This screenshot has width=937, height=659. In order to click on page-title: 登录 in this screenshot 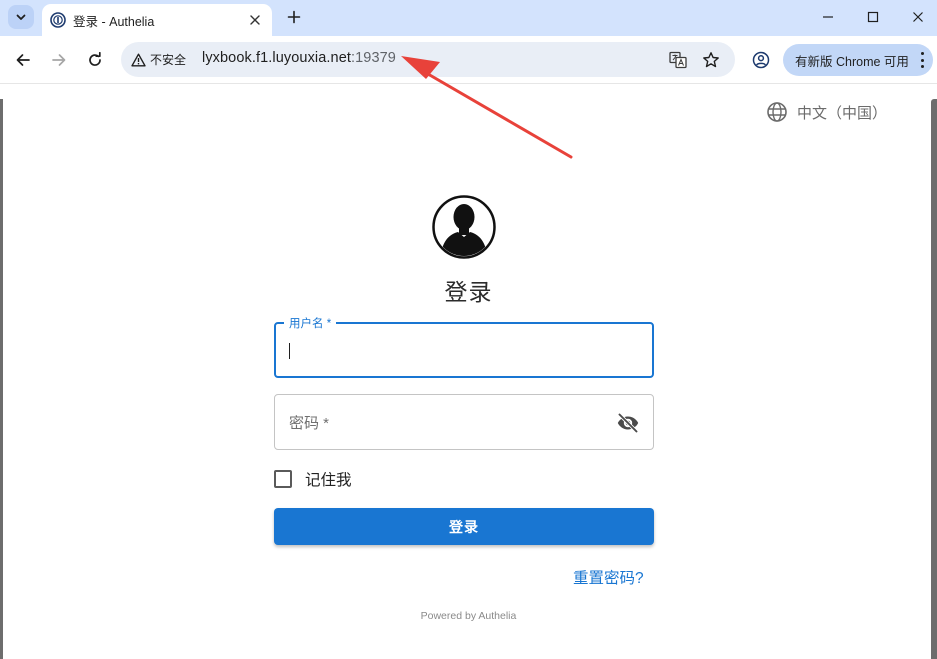, I will do `click(468, 292)`.